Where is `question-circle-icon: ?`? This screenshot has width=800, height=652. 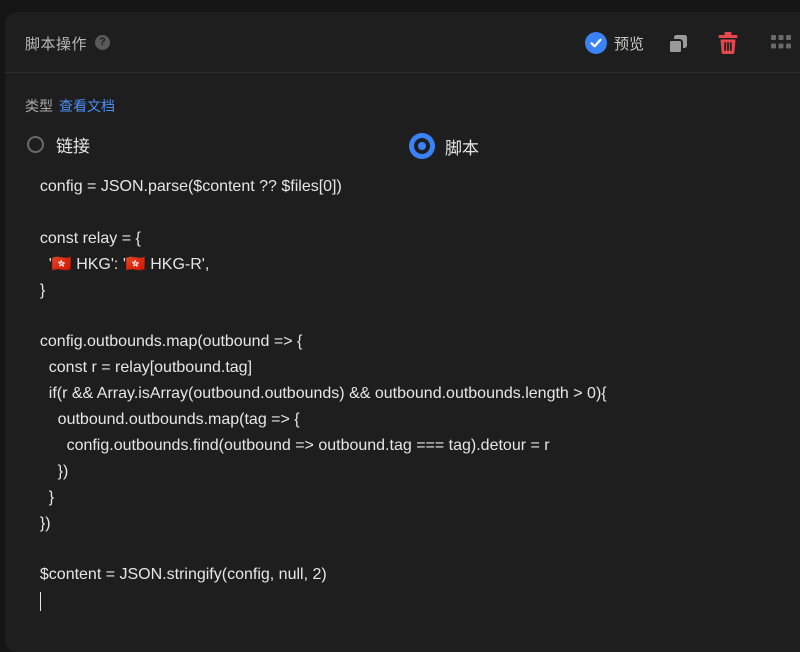
question-circle-icon: ? is located at coordinates (102, 42).